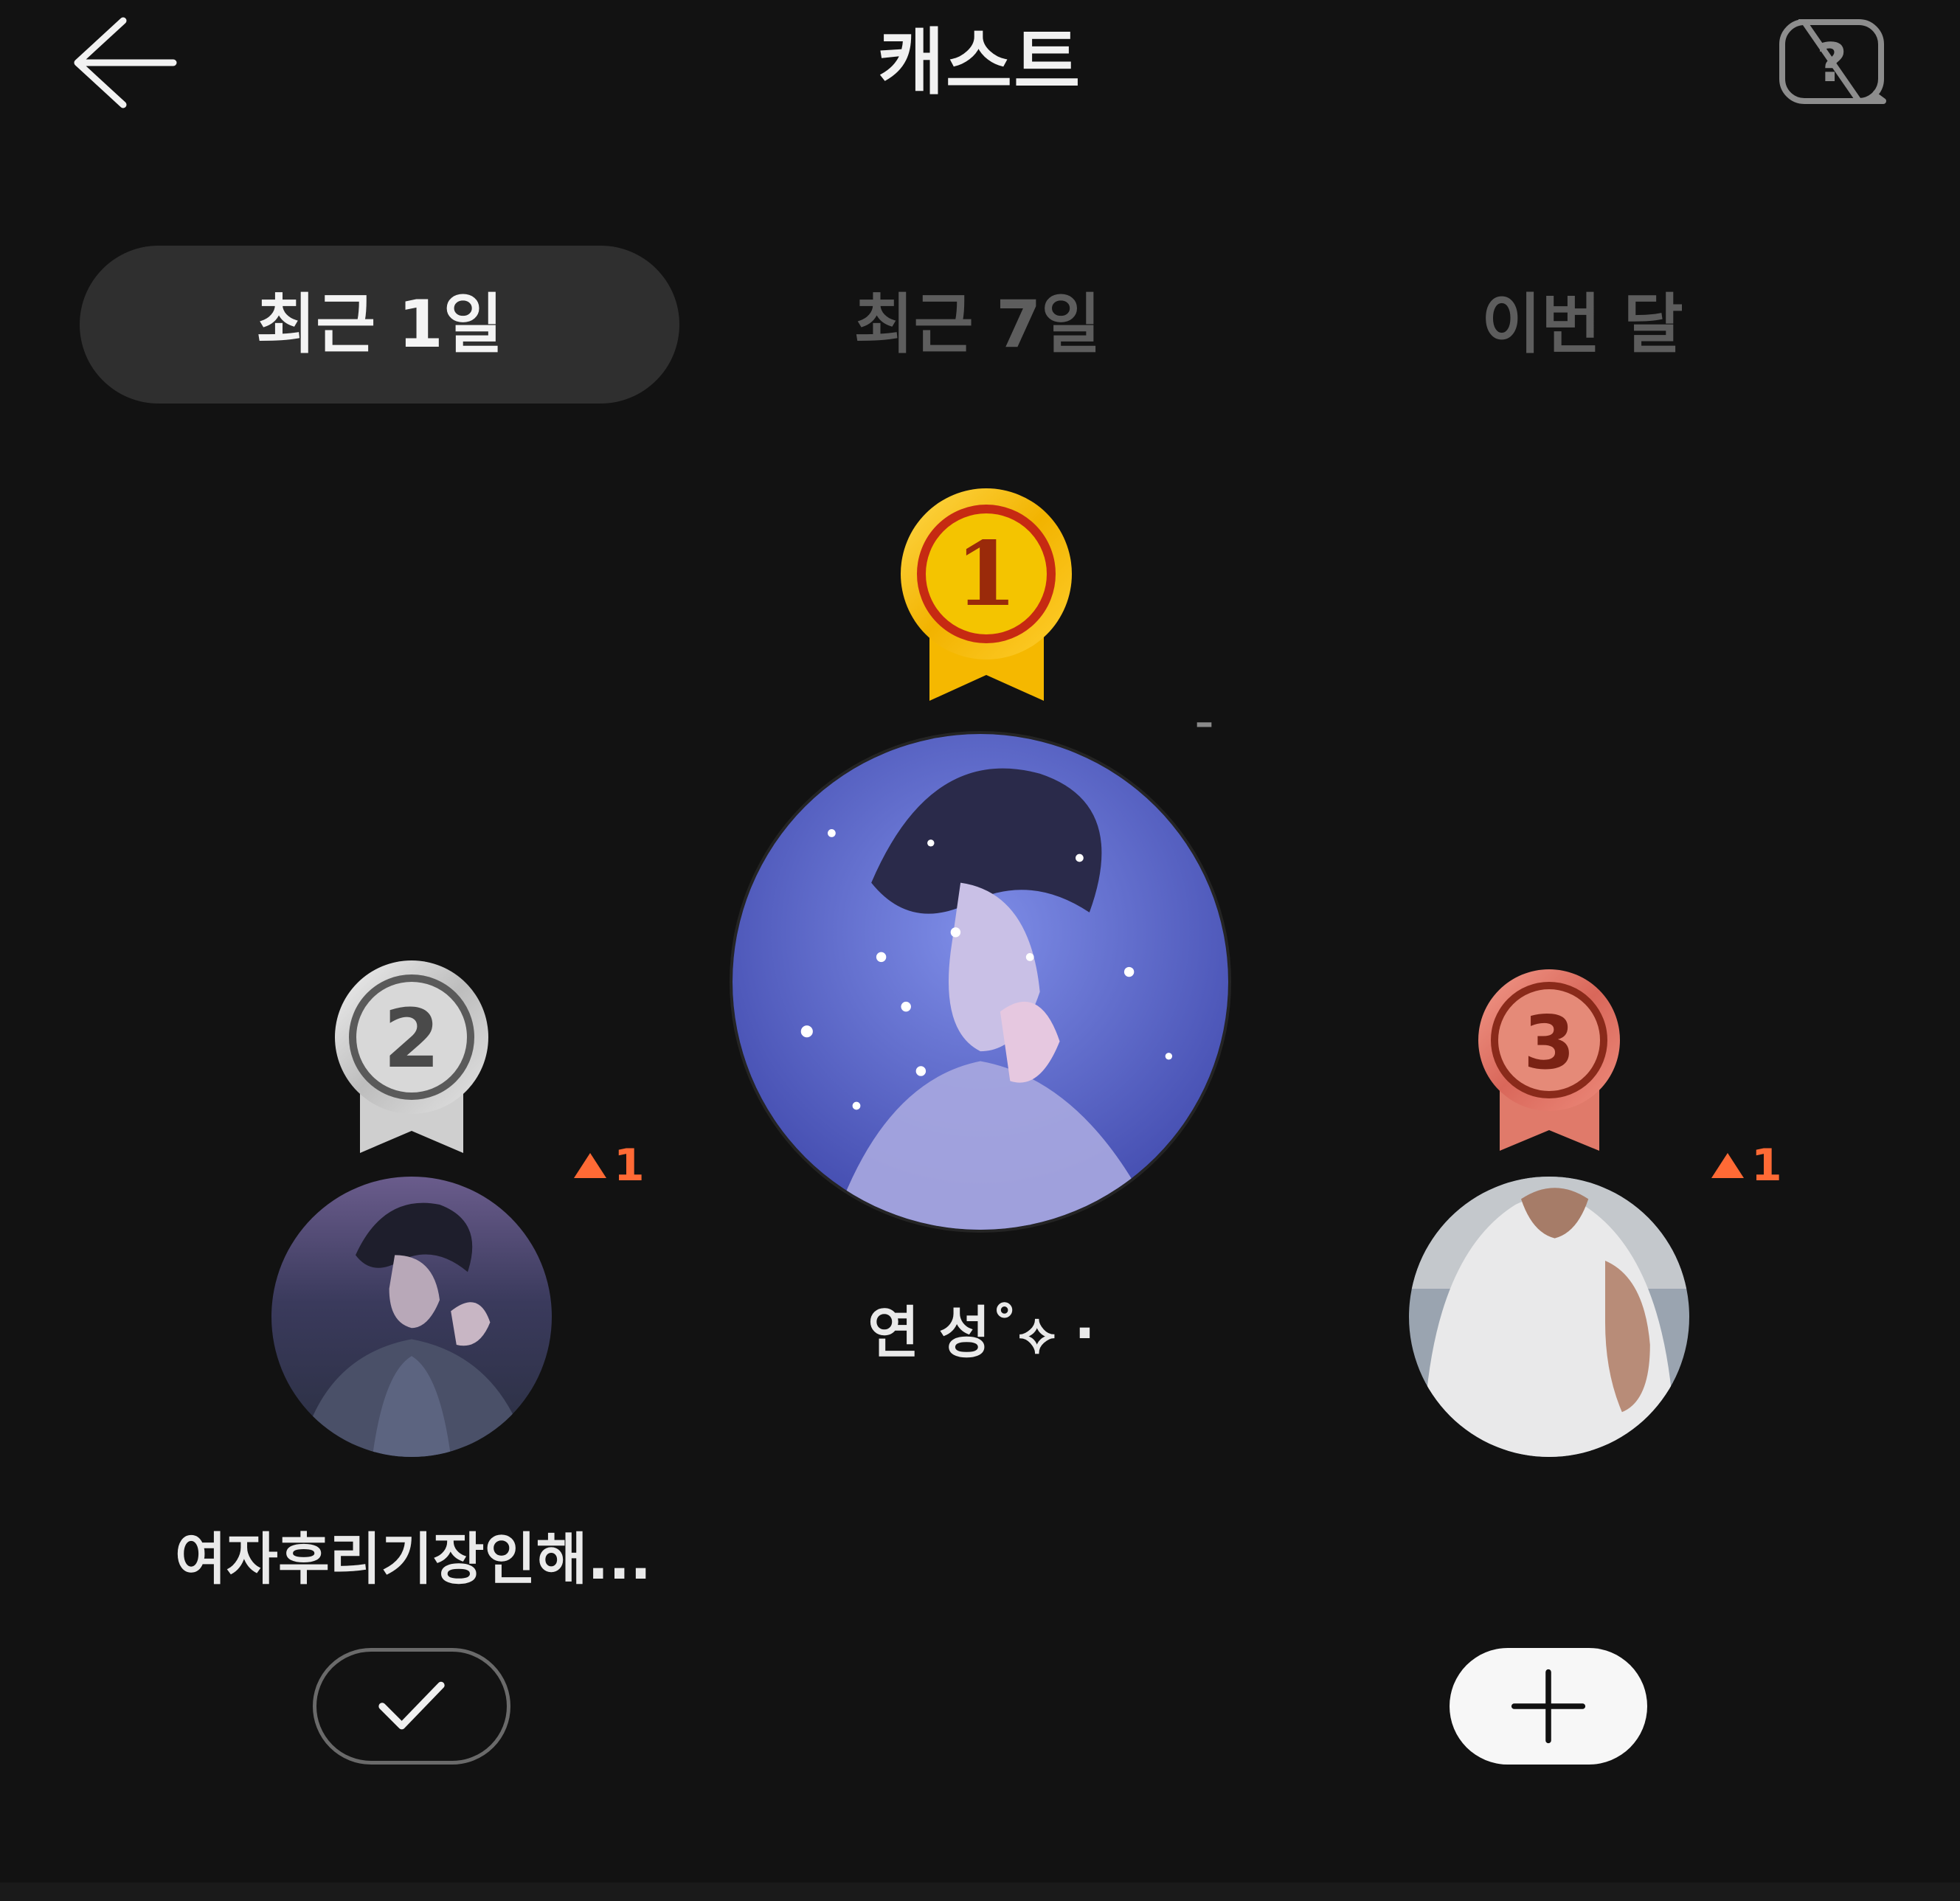 This screenshot has height=1901, width=1960. I want to click on rank-change-1: –, so click(1204, 722).